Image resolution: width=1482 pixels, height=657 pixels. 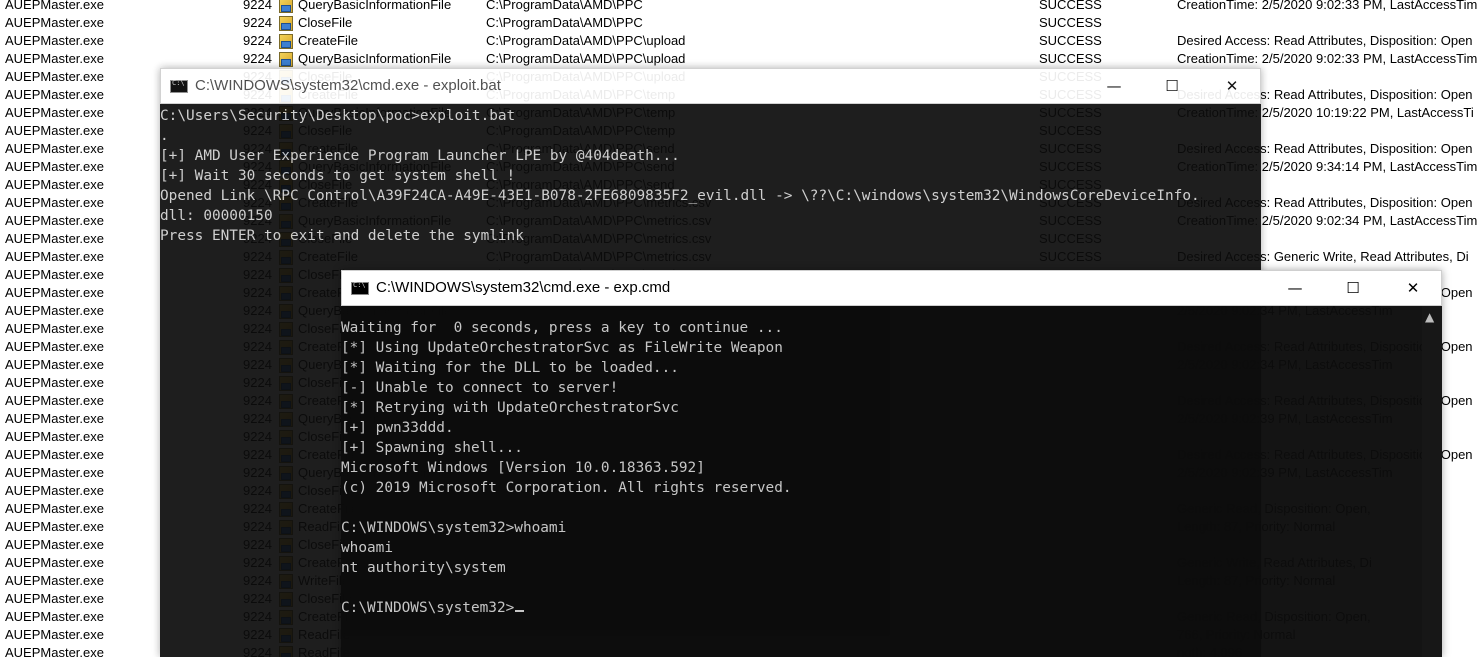 I want to click on console-line: C:\WINDOWS\system32>, so click(x=891, y=608).